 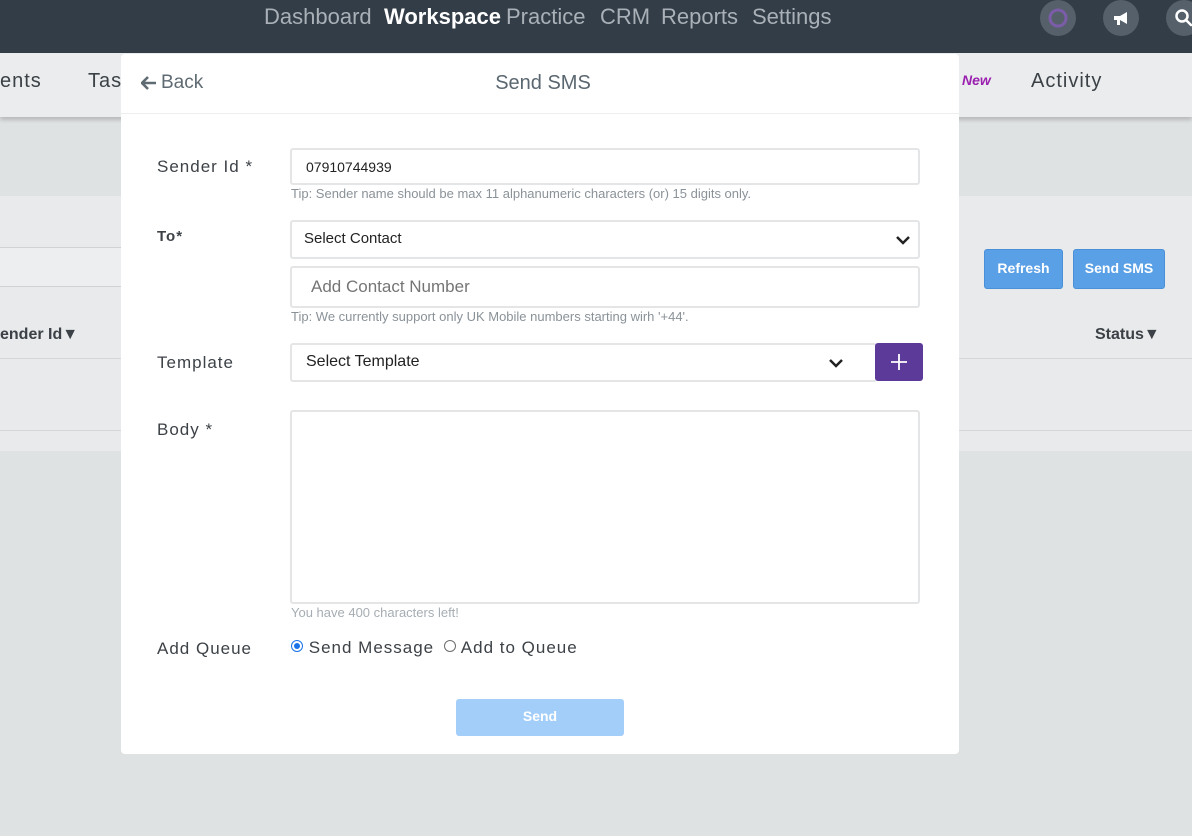 What do you see at coordinates (297, 646) in the screenshot?
I see `radio-checked-icon` at bounding box center [297, 646].